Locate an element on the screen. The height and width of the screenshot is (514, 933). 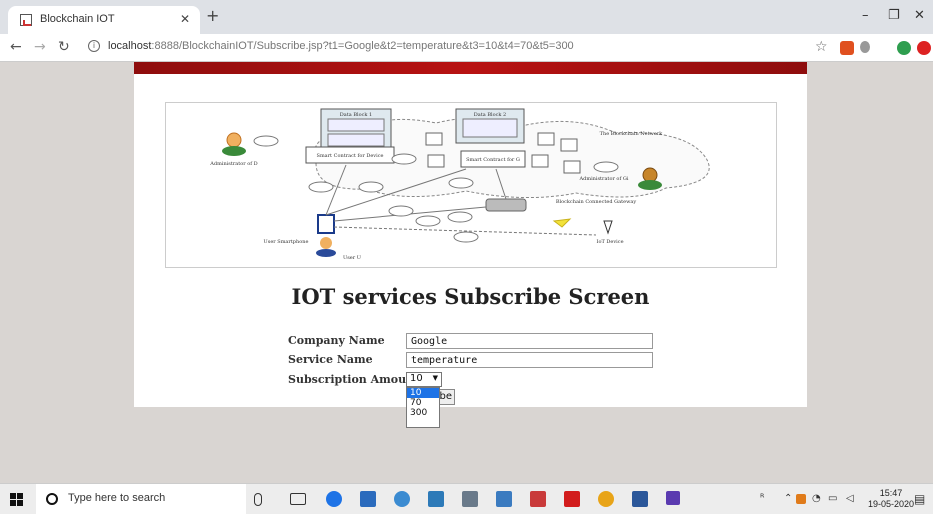
data-block-2-label: Data Block 2 is located at coordinates (490, 115).